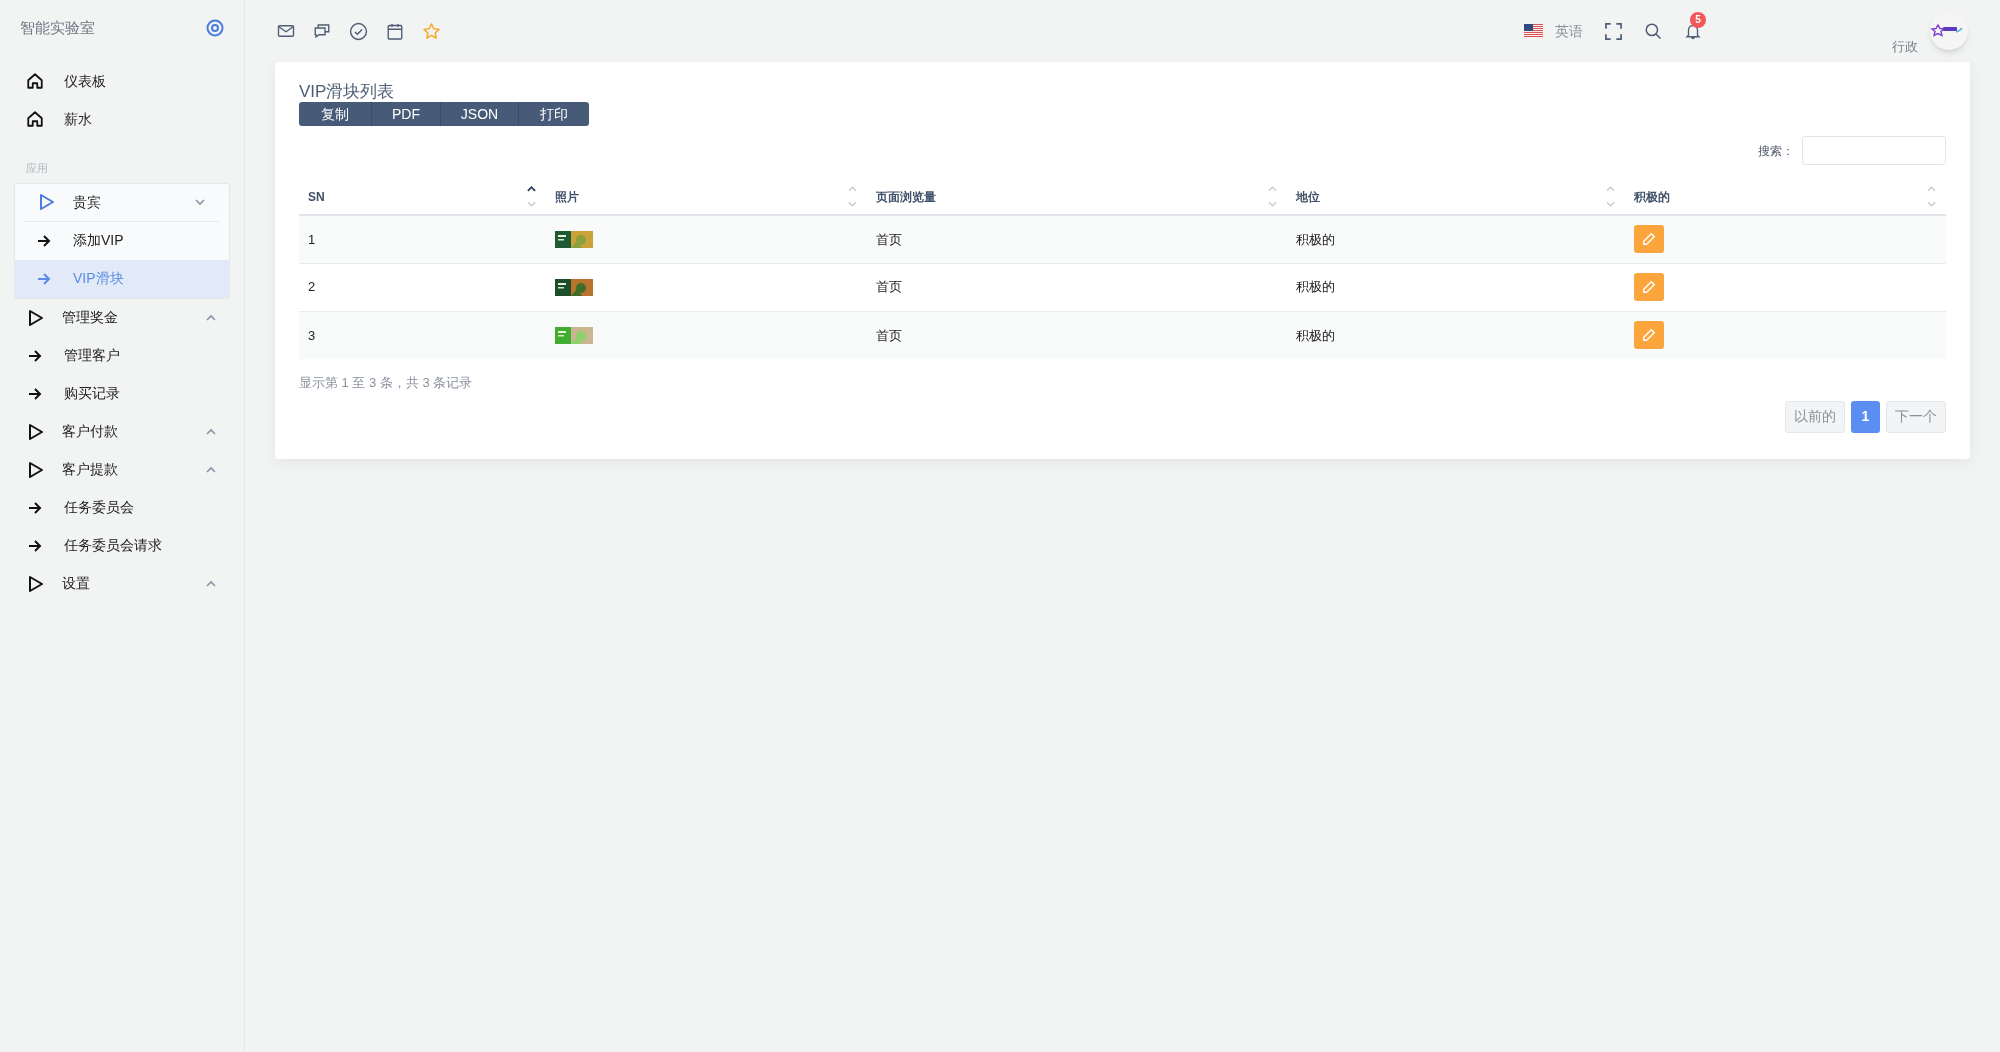 The height and width of the screenshot is (1052, 2000). What do you see at coordinates (405, 114) in the screenshot?
I see `export-button: PDF` at bounding box center [405, 114].